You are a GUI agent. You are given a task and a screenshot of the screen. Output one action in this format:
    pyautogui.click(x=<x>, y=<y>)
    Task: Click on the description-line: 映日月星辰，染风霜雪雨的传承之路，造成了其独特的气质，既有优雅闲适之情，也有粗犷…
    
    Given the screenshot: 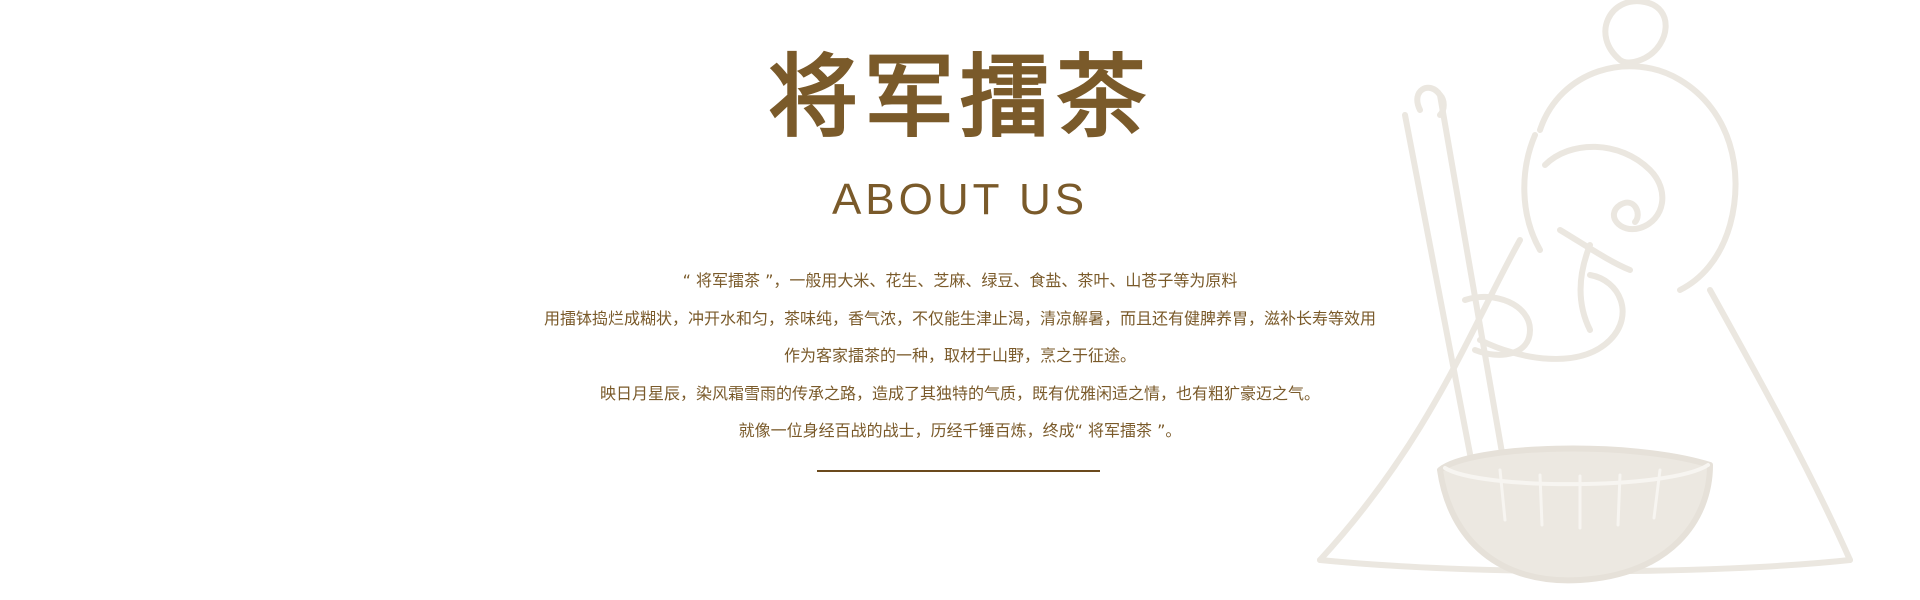 What is the action you would take?
    pyautogui.click(x=959, y=393)
    